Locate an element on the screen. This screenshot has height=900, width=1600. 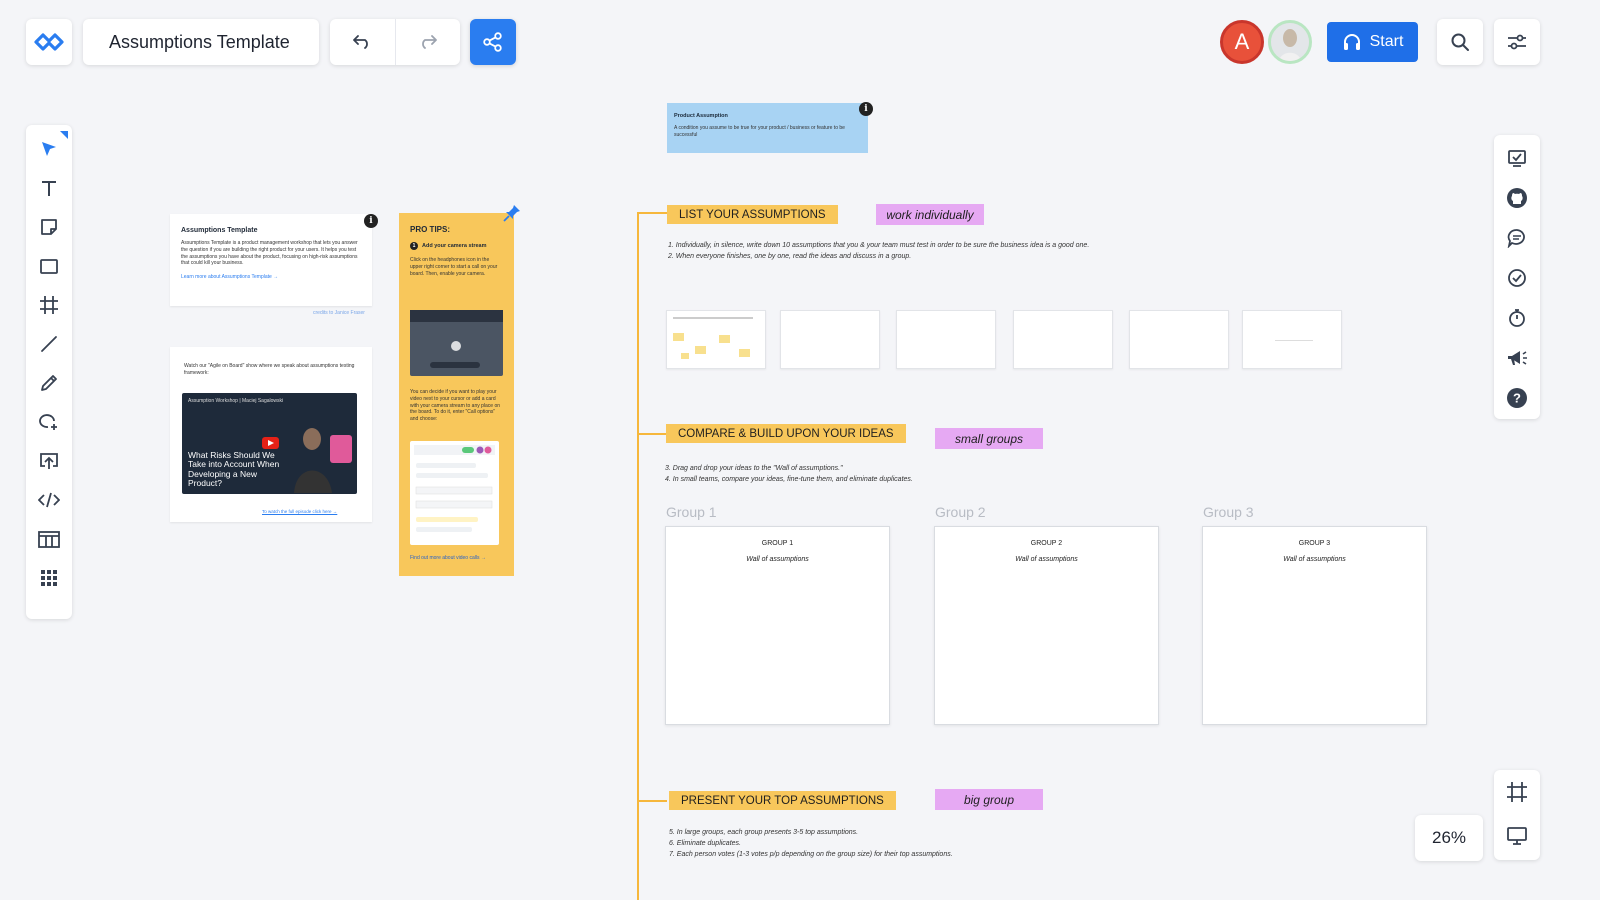
group-1-label: Group 1 is located at coordinates (691, 512).